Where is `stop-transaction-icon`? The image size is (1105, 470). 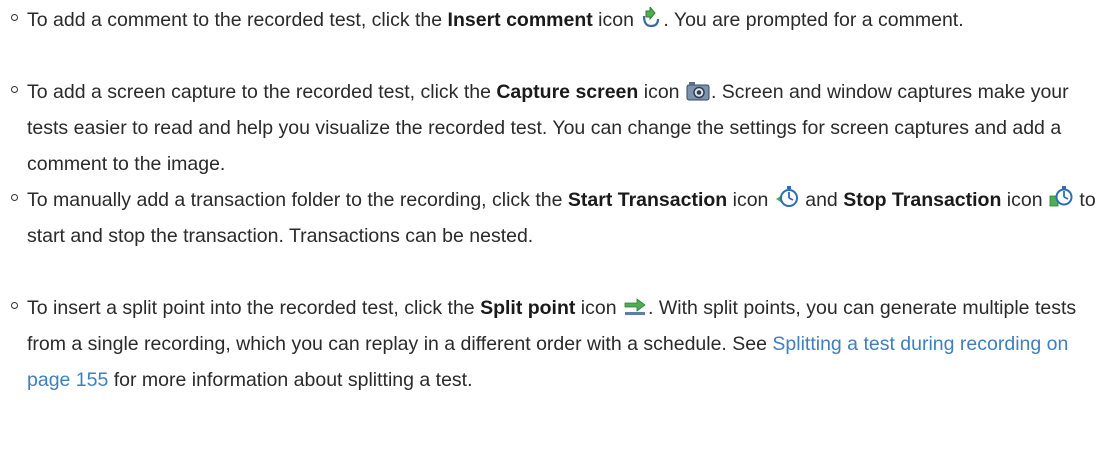 stop-transaction-icon is located at coordinates (1061, 197).